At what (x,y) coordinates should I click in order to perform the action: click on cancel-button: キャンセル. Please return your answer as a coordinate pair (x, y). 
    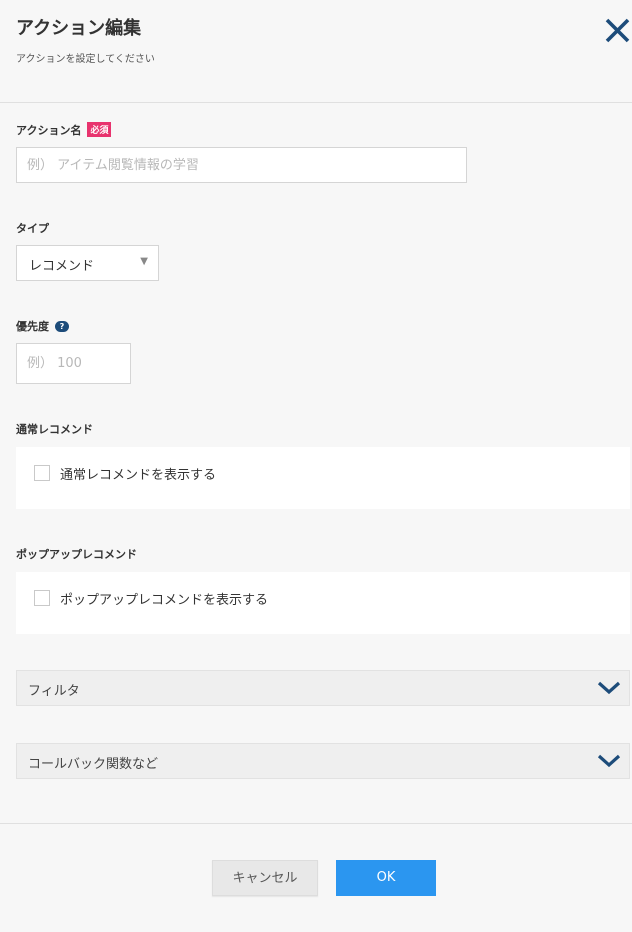
    Looking at the image, I should click on (265, 878).